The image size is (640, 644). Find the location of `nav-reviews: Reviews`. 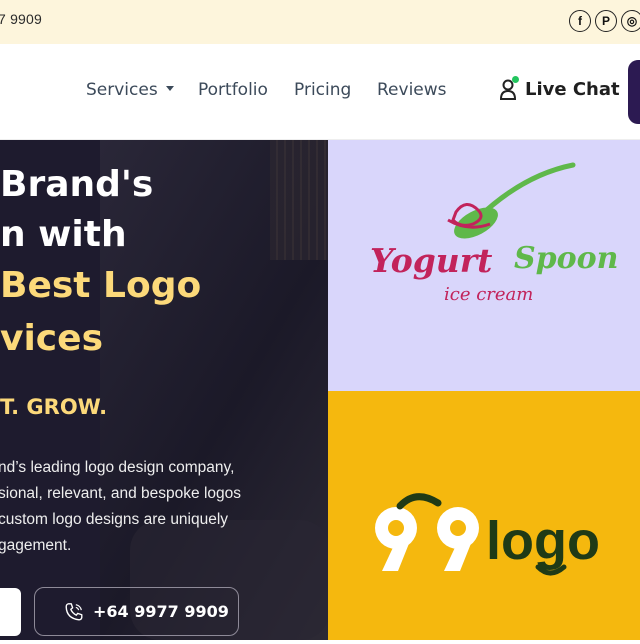

nav-reviews: Reviews is located at coordinates (412, 90).